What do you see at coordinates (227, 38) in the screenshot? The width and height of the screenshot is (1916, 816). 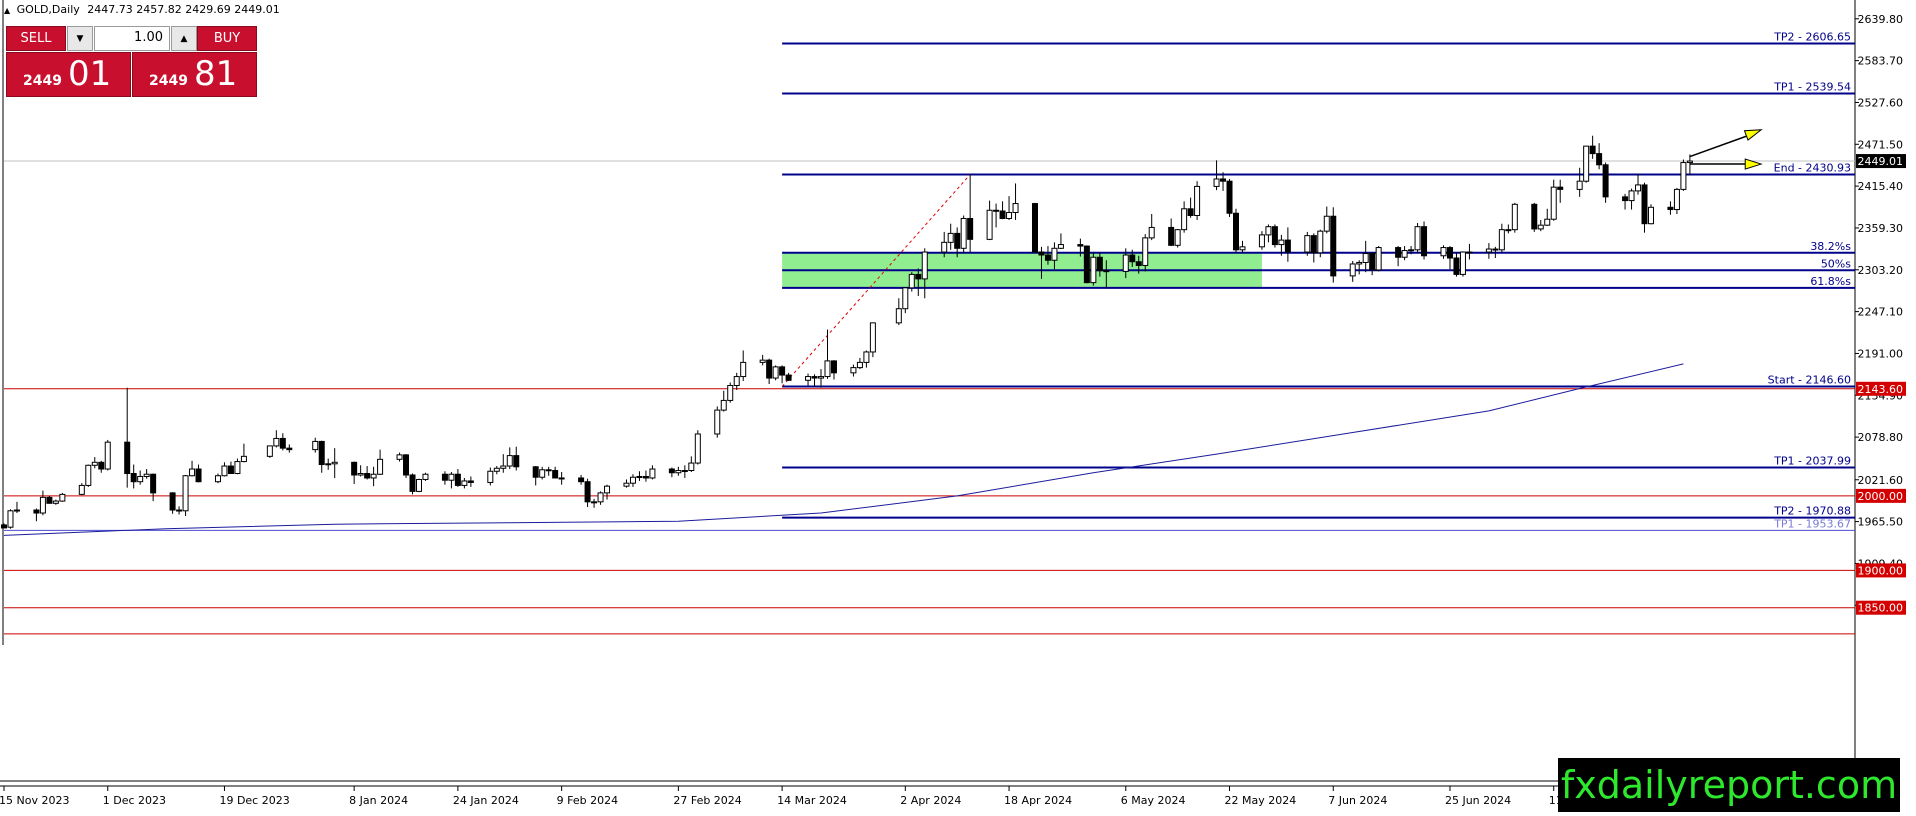 I see `buy-button: BUY` at bounding box center [227, 38].